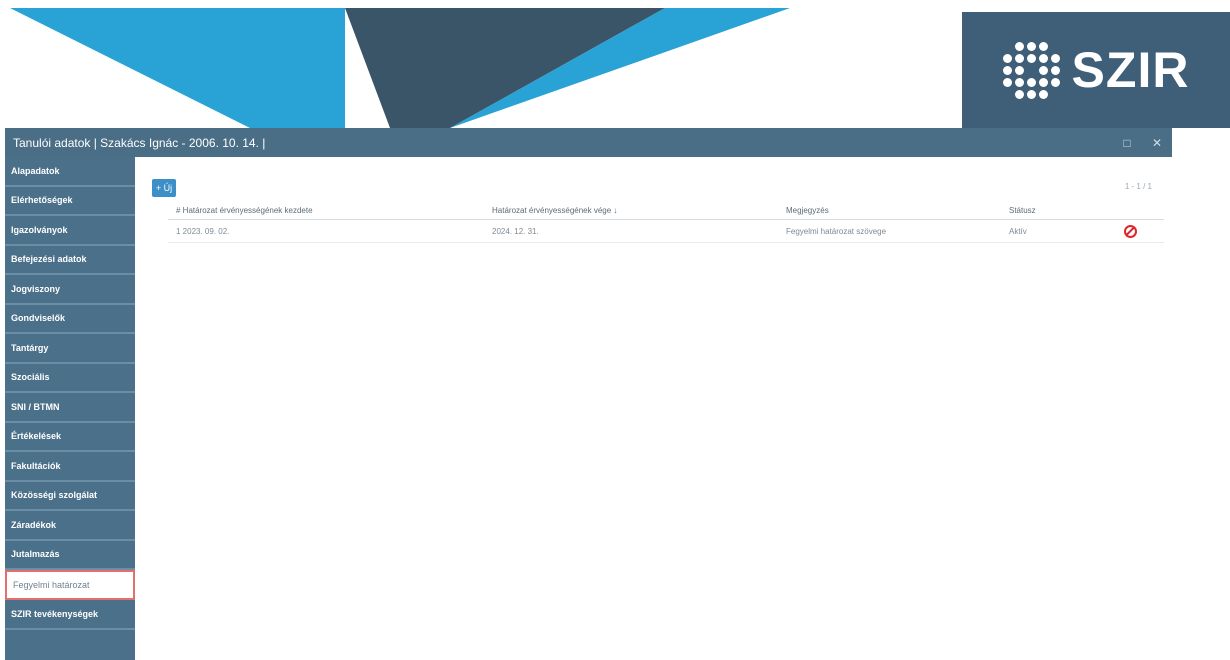 This screenshot has height=660, width=1230. I want to click on szir-logo: SZIR, so click(1096, 70).